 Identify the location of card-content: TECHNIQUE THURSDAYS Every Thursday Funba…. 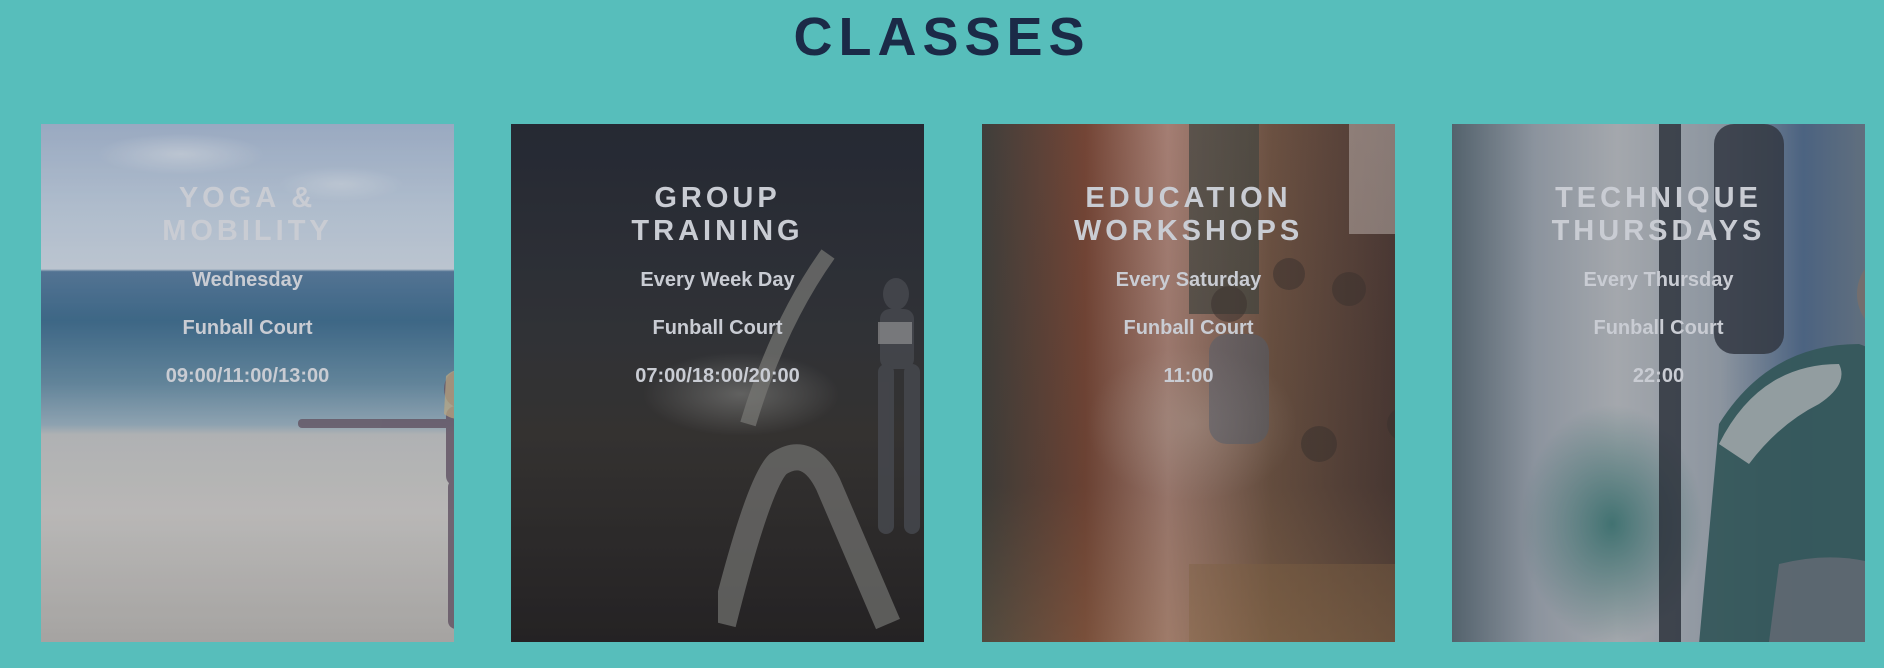
(1658, 287).